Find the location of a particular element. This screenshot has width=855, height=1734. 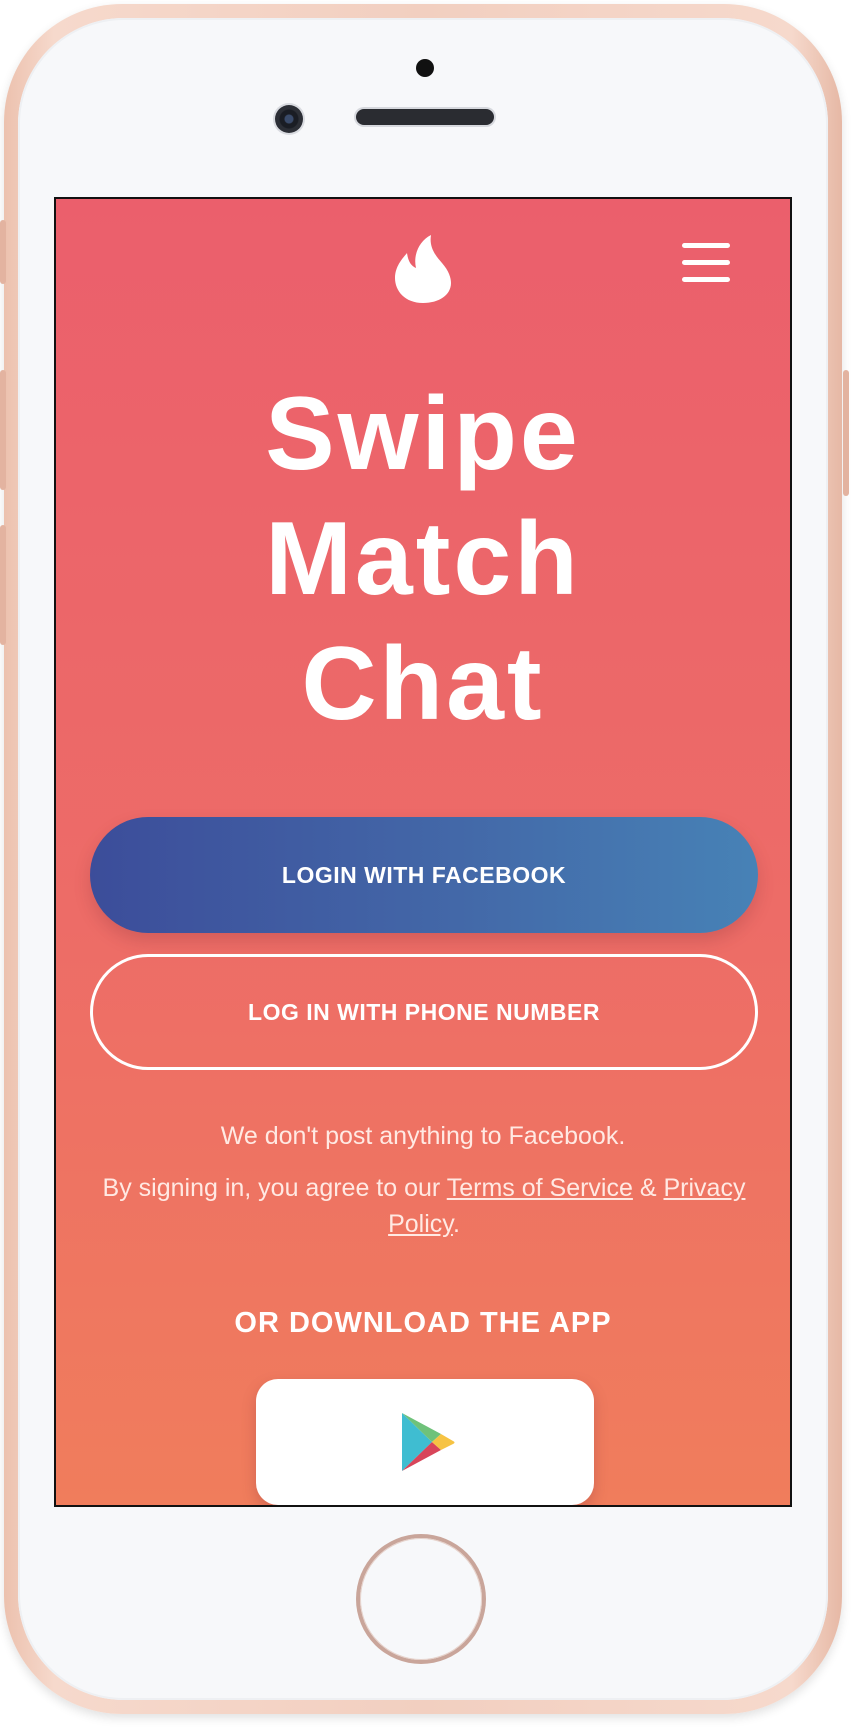

headline-chat: Chat is located at coordinates (423, 684).